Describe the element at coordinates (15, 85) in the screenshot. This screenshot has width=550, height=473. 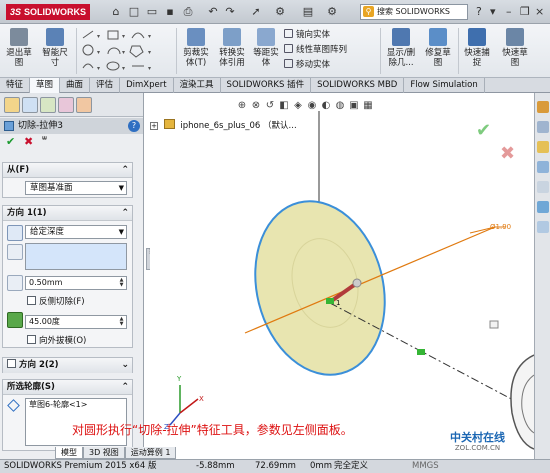
I see `tab-features: 特征` at that location.